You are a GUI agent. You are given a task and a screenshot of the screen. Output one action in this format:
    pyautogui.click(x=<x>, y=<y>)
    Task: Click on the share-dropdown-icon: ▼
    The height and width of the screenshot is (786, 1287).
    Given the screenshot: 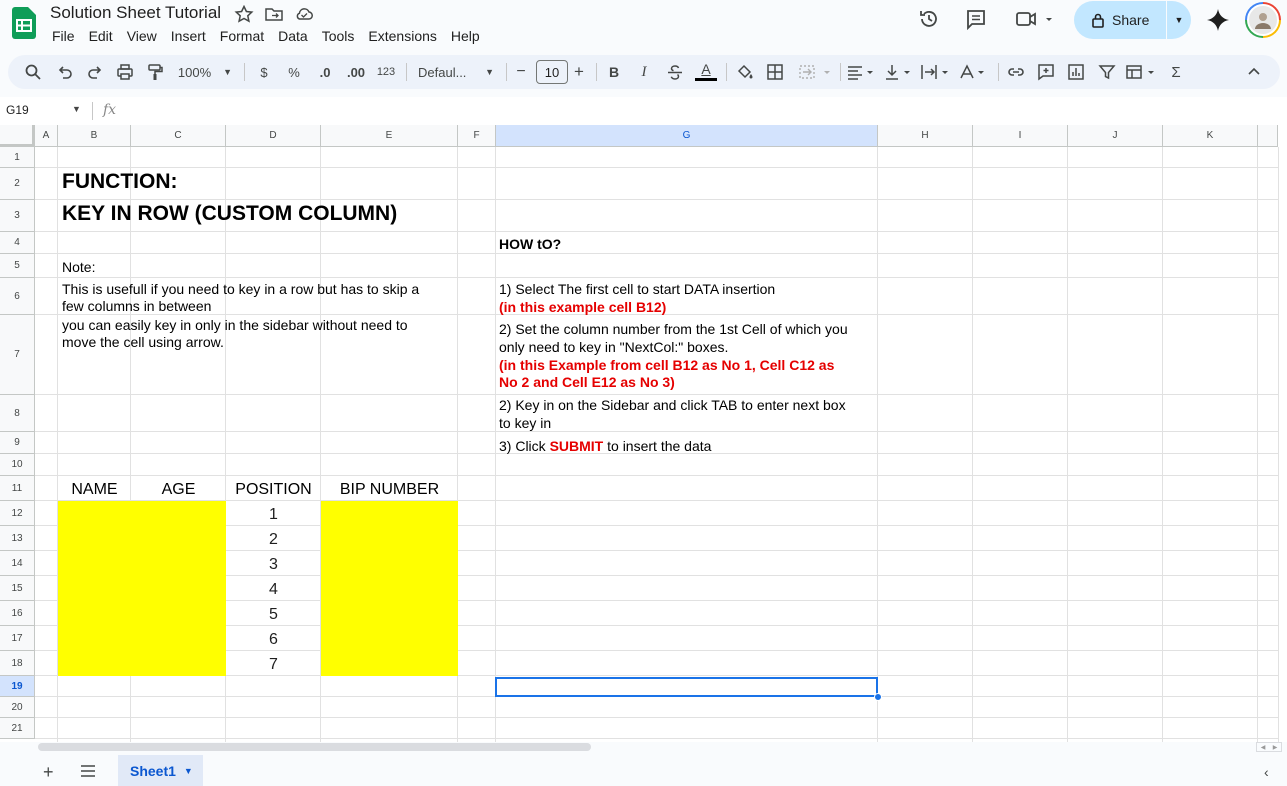 What is the action you would take?
    pyautogui.click(x=1179, y=20)
    